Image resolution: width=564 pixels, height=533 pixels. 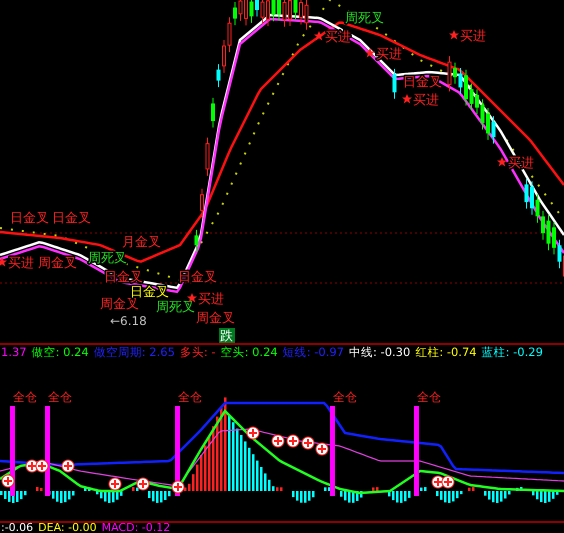 I want to click on indicator-value: 做空周期: 2.65, so click(x=134, y=353).